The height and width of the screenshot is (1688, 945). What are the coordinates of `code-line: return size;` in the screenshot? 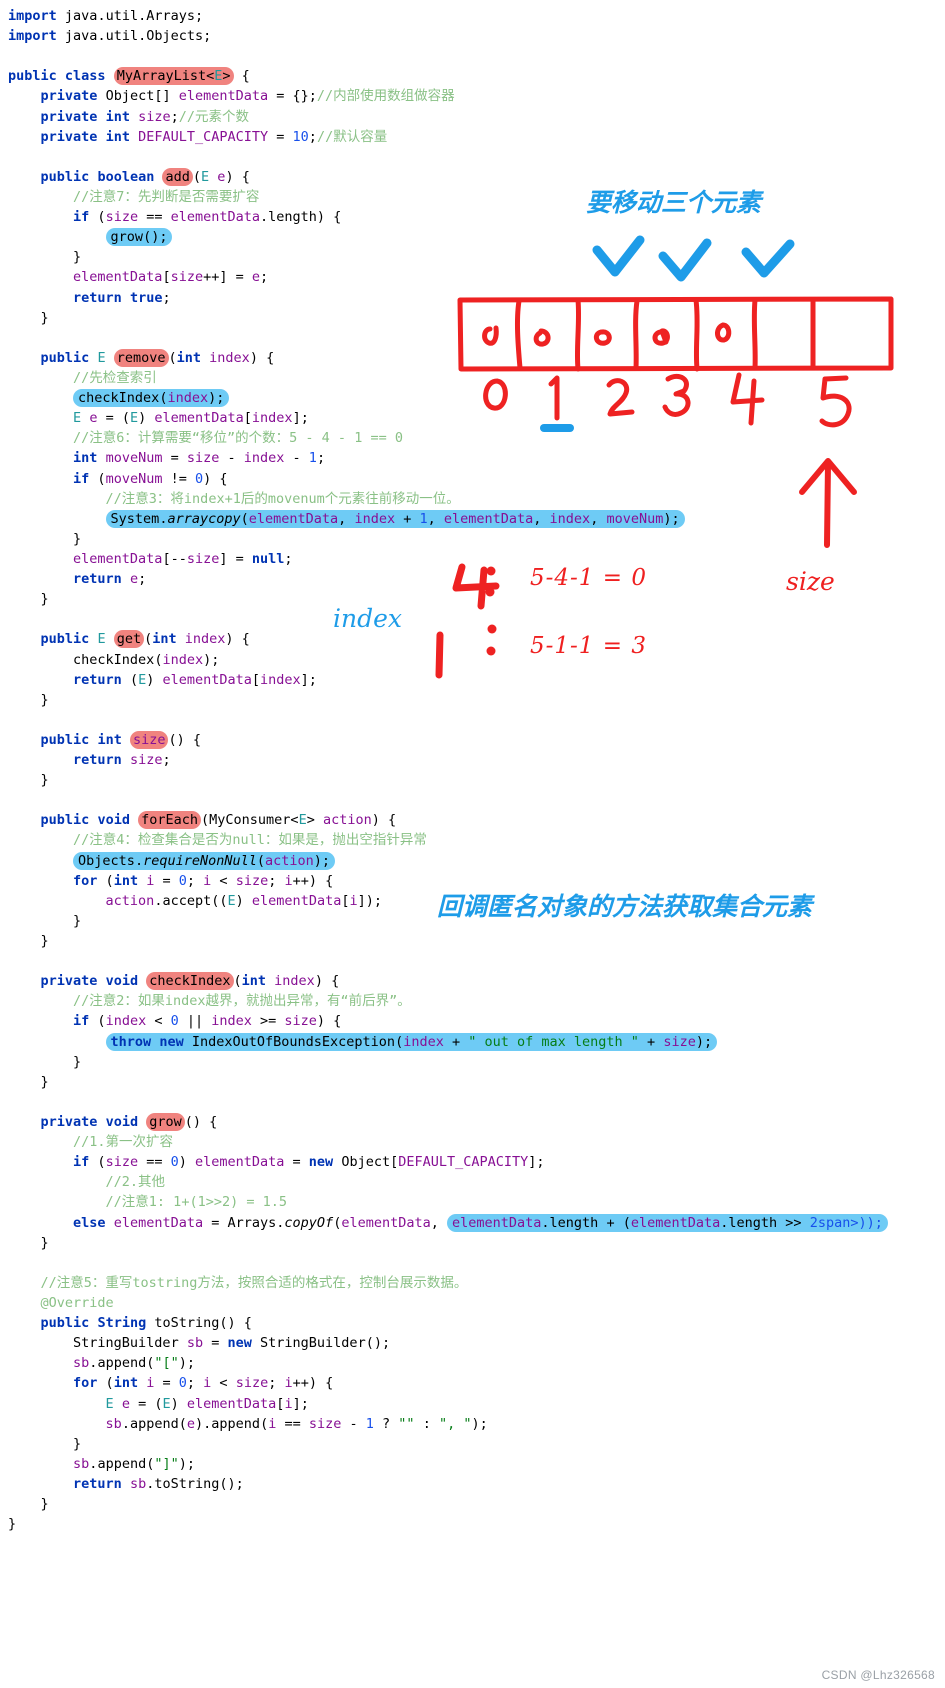 It's located at (122, 760).